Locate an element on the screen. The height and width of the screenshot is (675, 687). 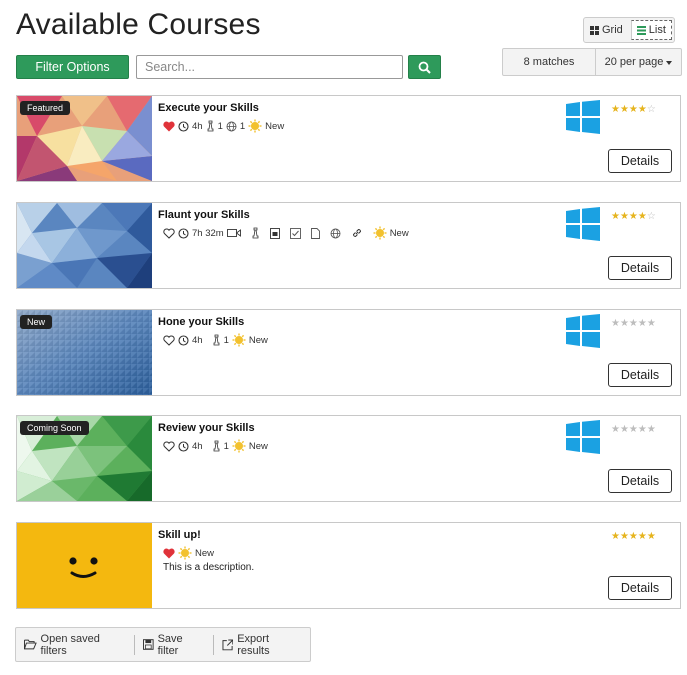
list-view-button: List is located at coordinates (651, 30).